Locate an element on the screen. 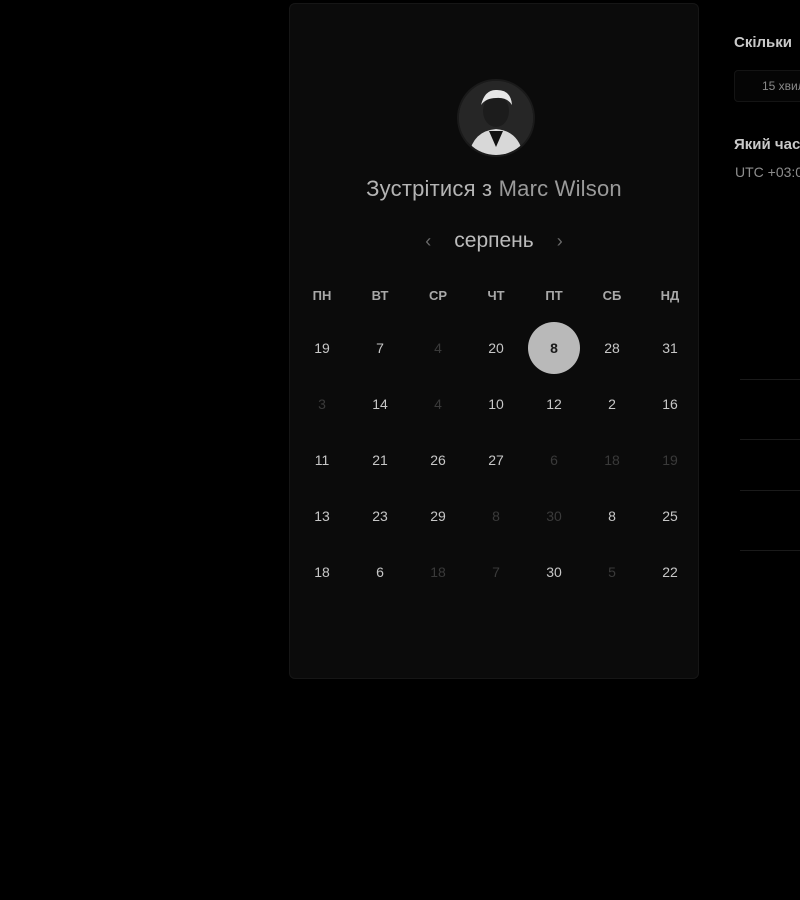 The image size is (800, 900). month-navigation: ‹ серпень › is located at coordinates (494, 241).